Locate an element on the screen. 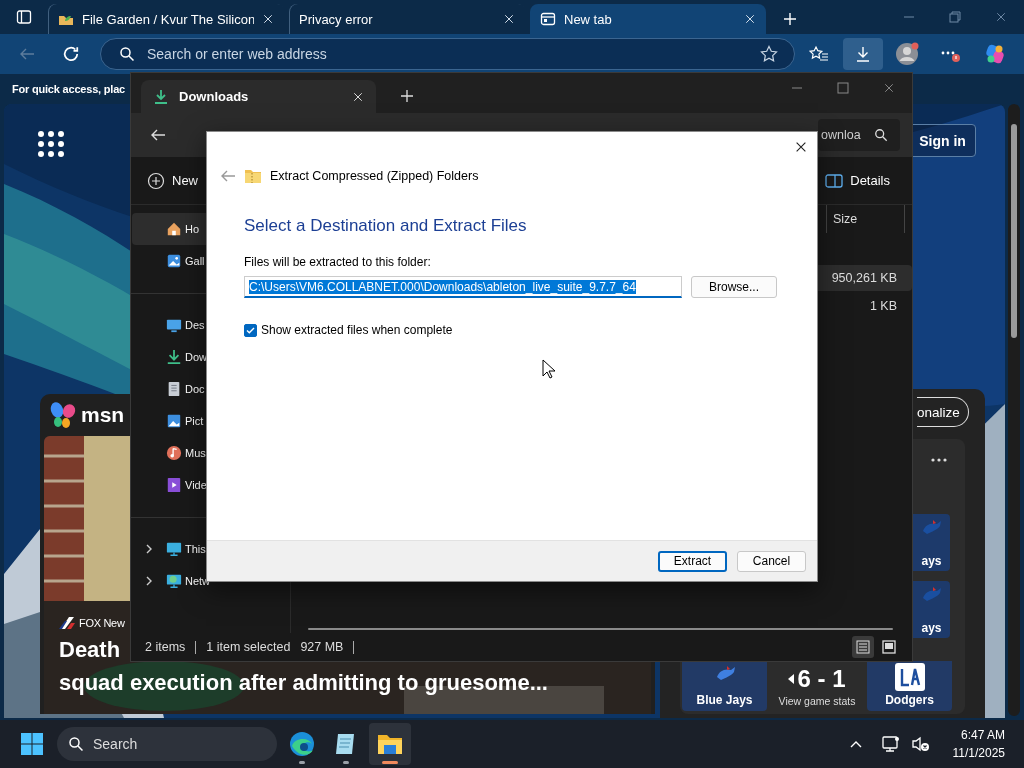 Image resolution: width=1024 pixels, height=768 pixels. network-icon is located at coordinates (890, 744).